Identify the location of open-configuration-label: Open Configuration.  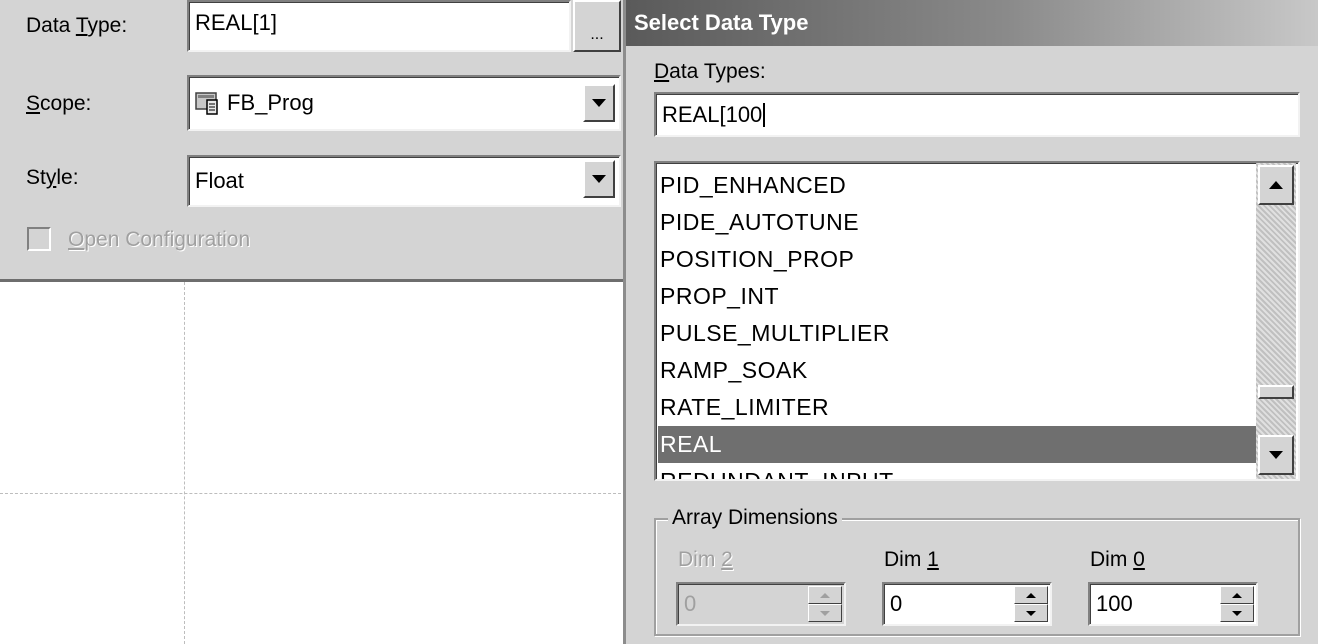
(159, 239).